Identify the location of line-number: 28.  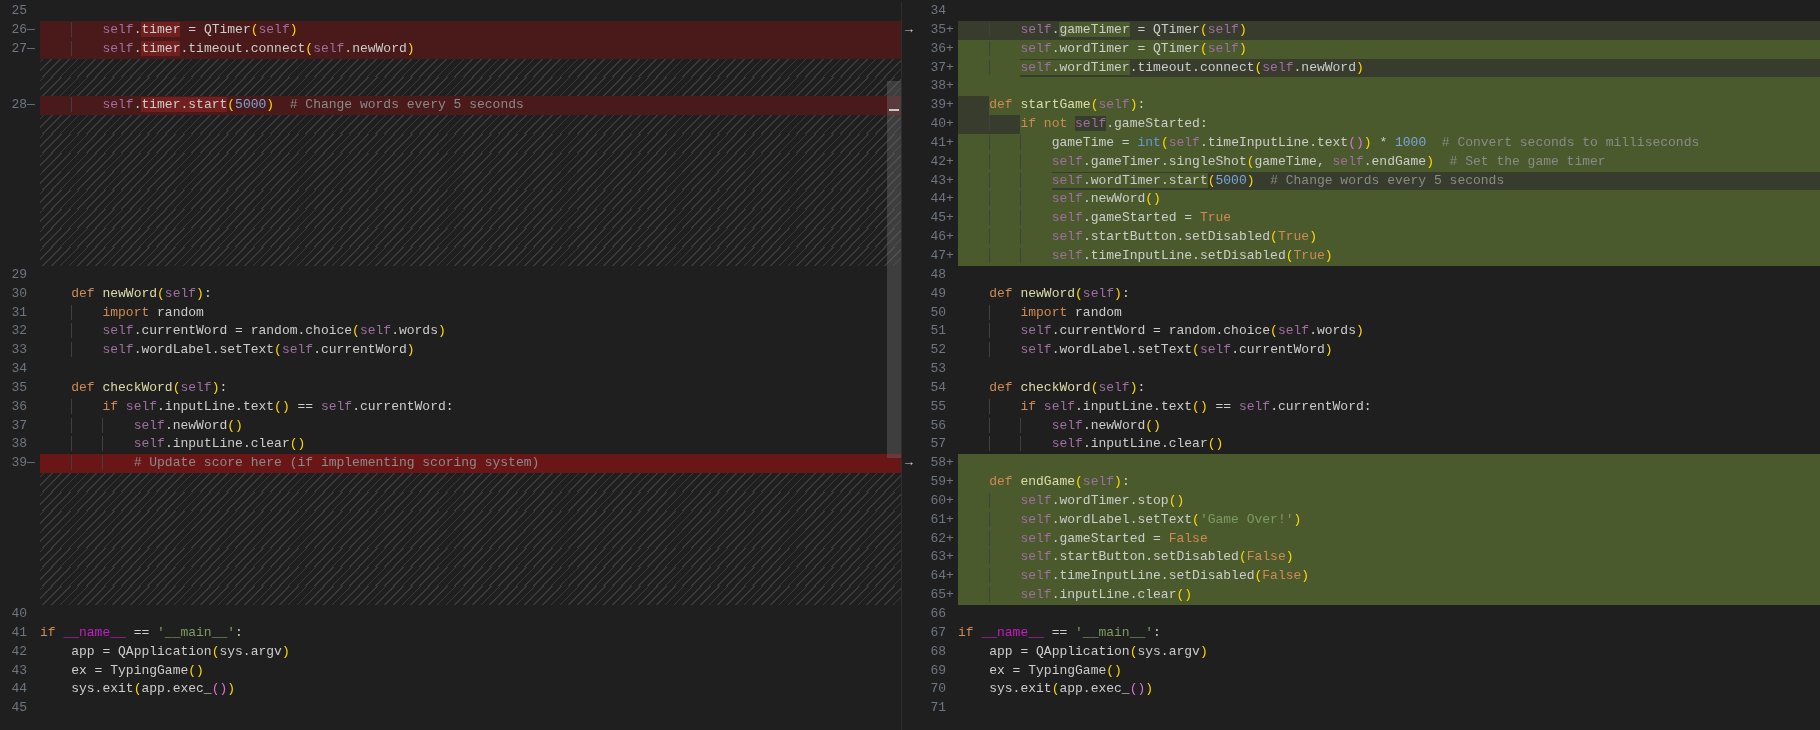
(19, 105).